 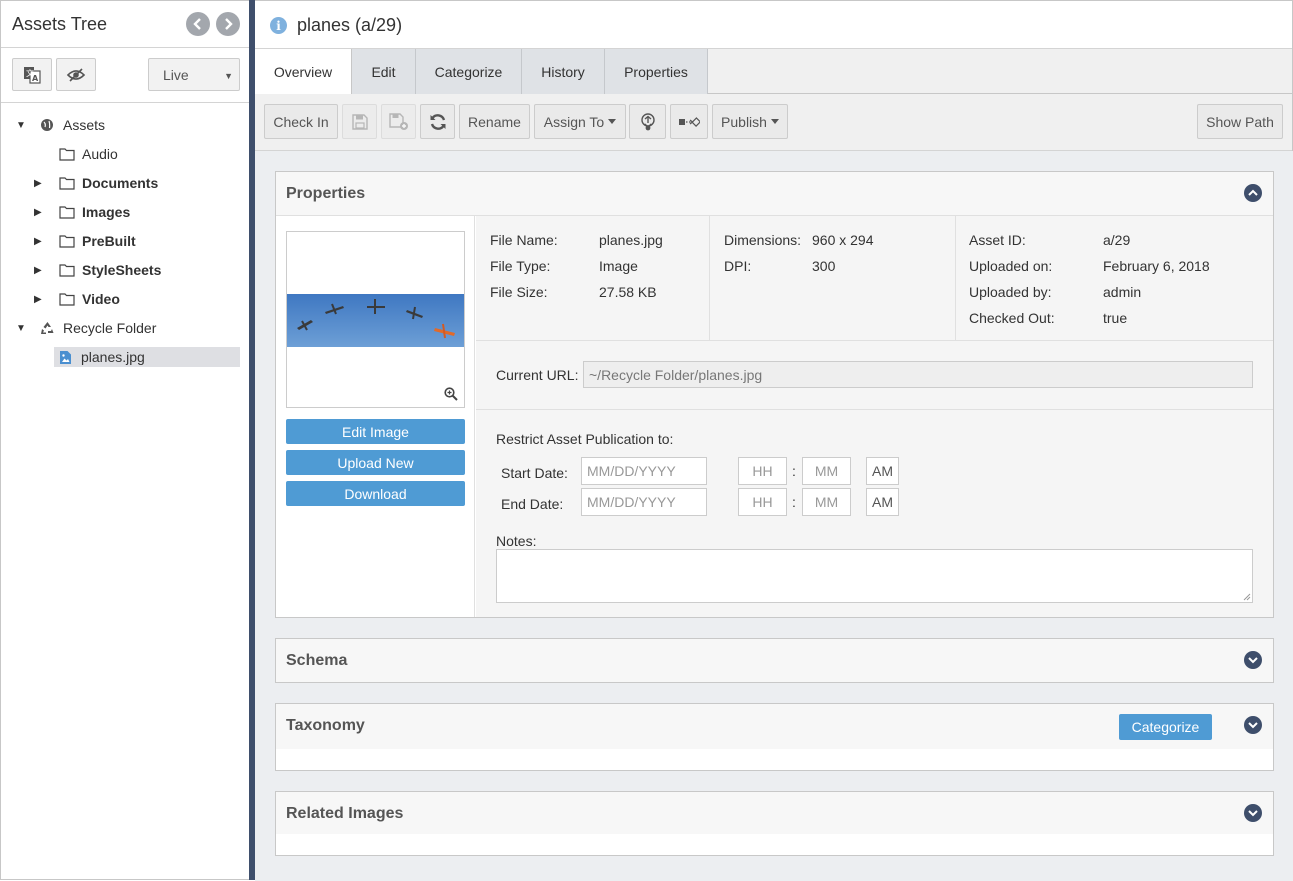 I want to click on schema-panel: Schema, so click(x=774, y=660).